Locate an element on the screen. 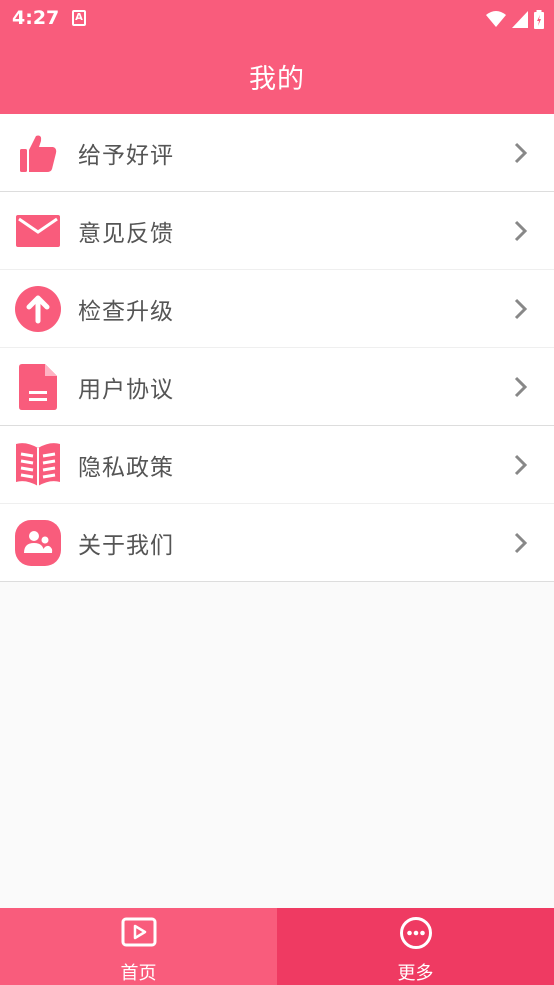 This screenshot has height=985, width=554. status-icons is located at coordinates (515, 19).